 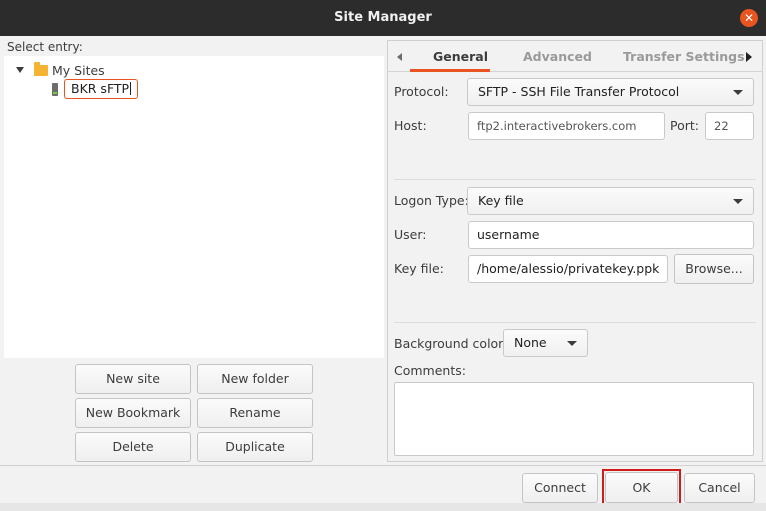 I want to click on key-file-label: Key file:, so click(x=419, y=268).